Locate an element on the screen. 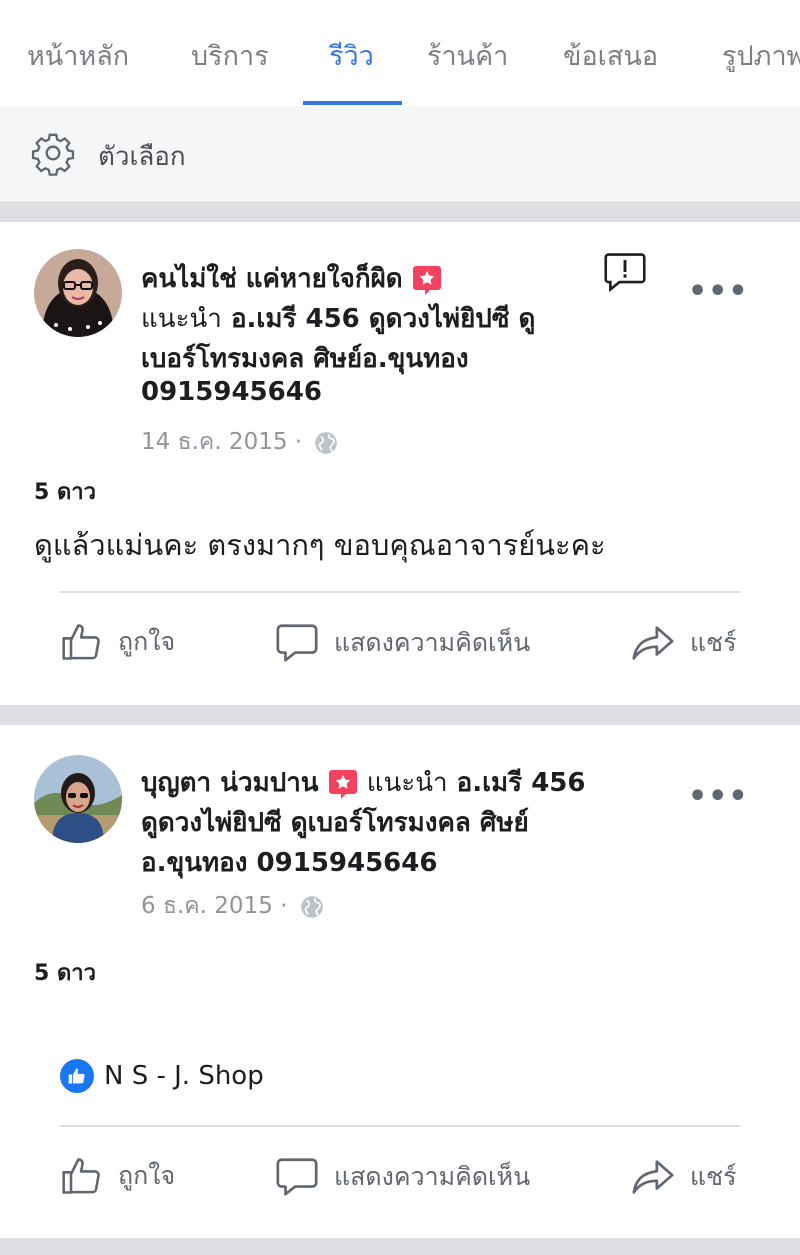 The height and width of the screenshot is (1255, 800). tab-offers: ข้อเสนอ is located at coordinates (610, 55).